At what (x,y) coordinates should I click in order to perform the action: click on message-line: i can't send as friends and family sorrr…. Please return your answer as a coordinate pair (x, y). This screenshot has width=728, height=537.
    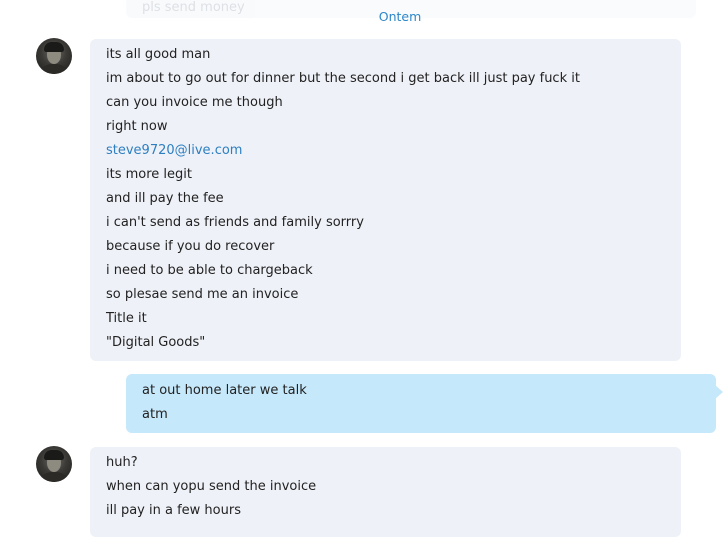
    Looking at the image, I should click on (235, 222).